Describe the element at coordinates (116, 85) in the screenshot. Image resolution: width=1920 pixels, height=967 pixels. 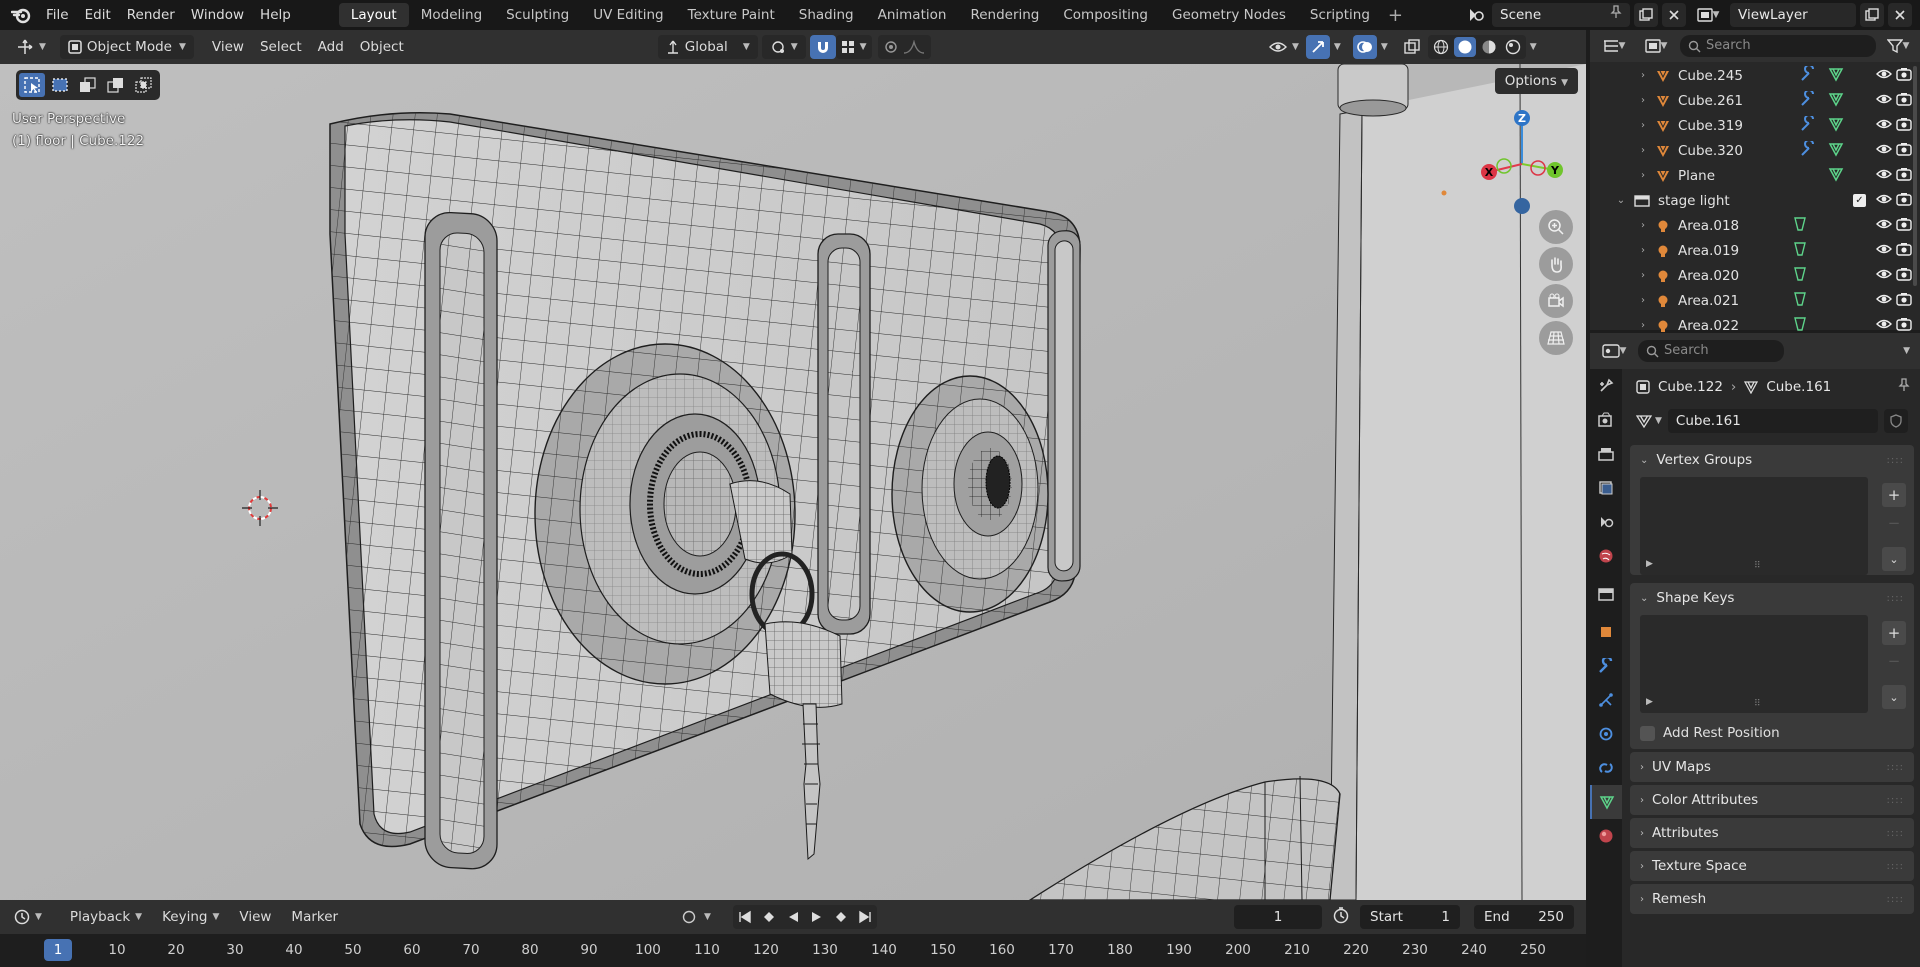
I see `select-subtract-icon` at that location.